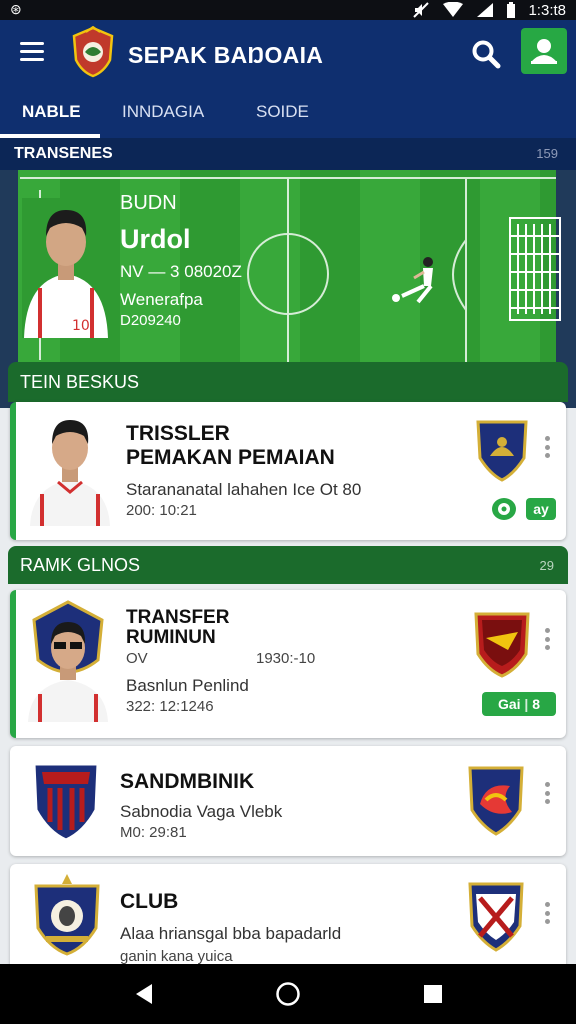 The width and height of the screenshot is (576, 1024). What do you see at coordinates (178, 433) in the screenshot?
I see `card-title-line1: TRISSLER` at bounding box center [178, 433].